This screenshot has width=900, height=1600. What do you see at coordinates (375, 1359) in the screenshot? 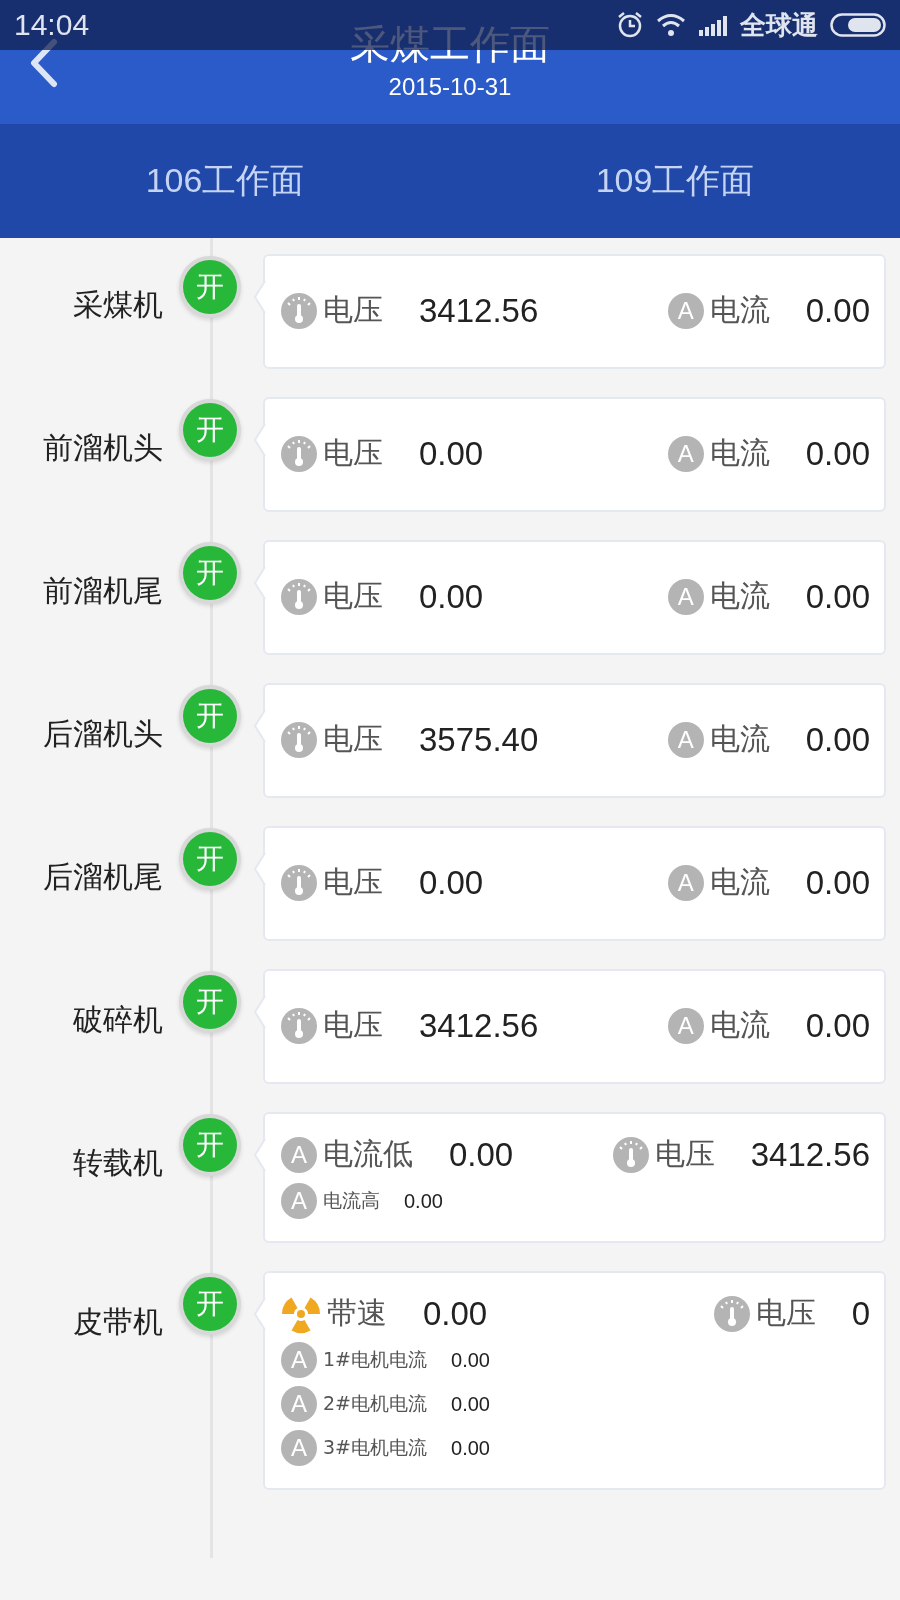
I see `reading-label: 1#电机电流` at bounding box center [375, 1359].